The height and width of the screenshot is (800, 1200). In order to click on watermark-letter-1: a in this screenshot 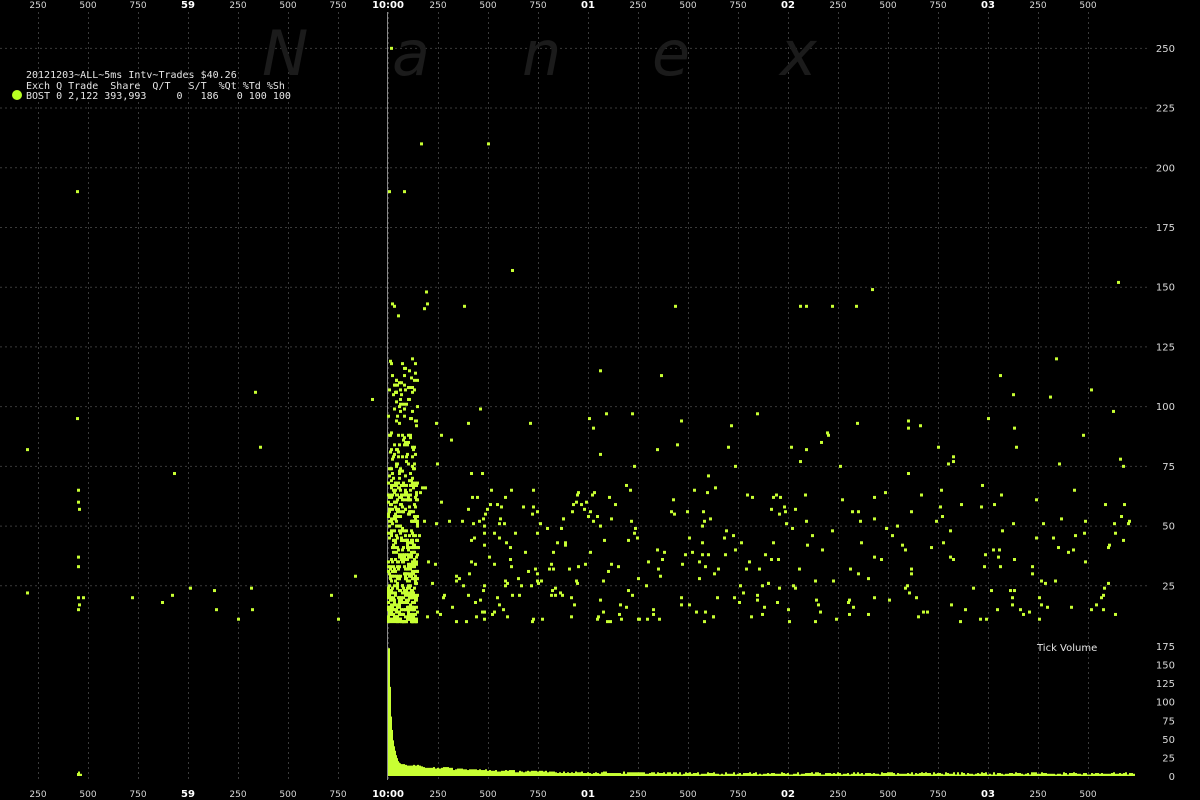, I will do `click(411, 53)`.